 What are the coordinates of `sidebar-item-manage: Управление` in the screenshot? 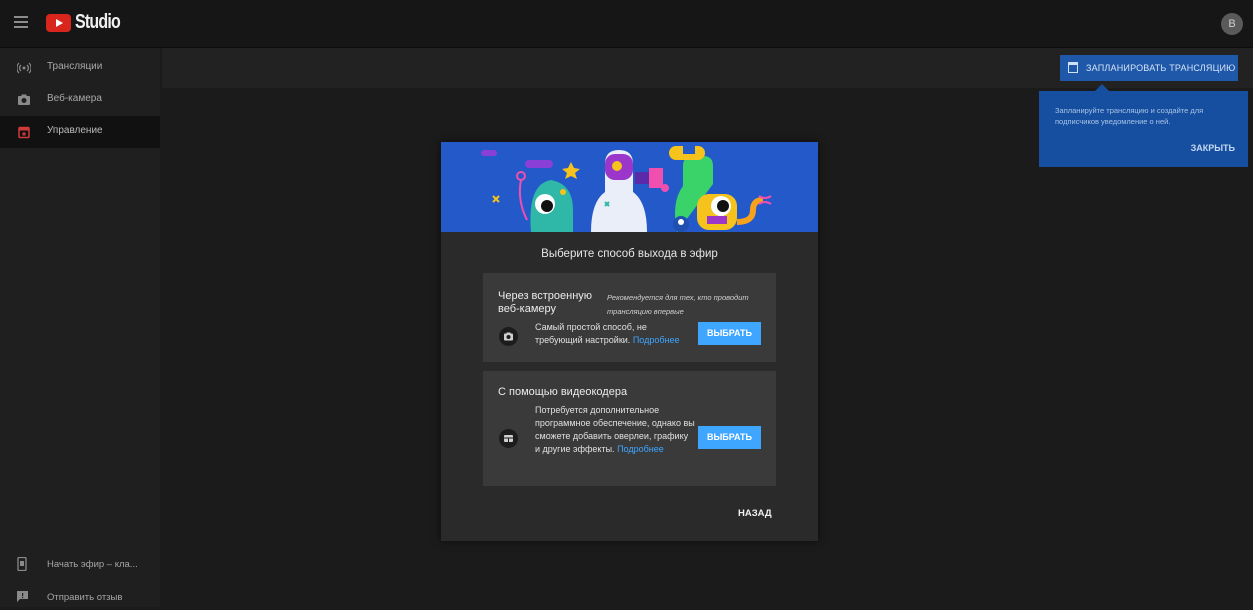 It's located at (80, 132).